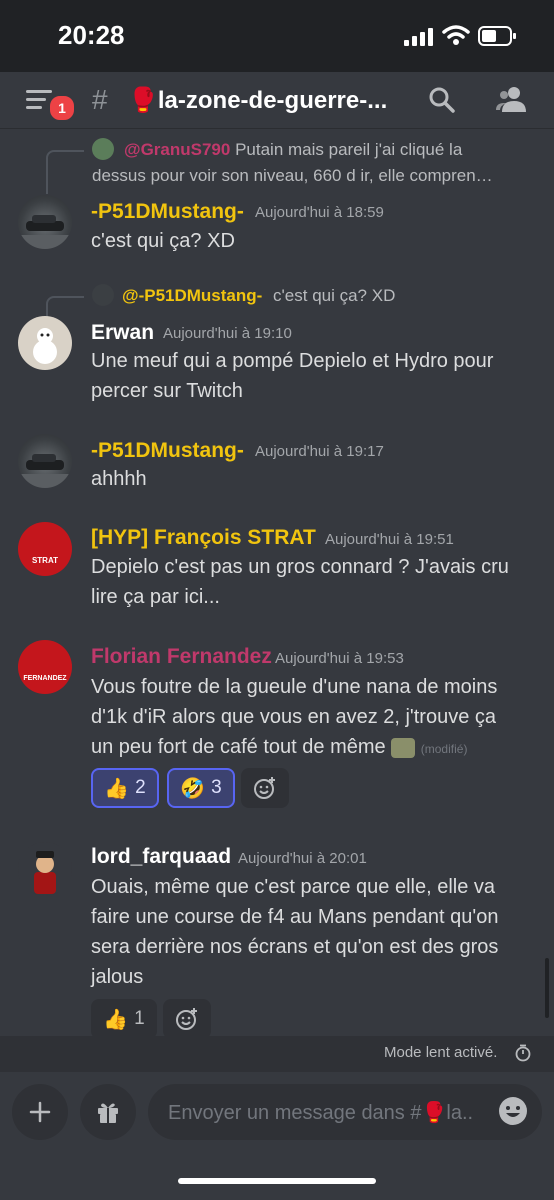 The image size is (554, 1200). I want to click on username: Erwan, so click(122, 333).